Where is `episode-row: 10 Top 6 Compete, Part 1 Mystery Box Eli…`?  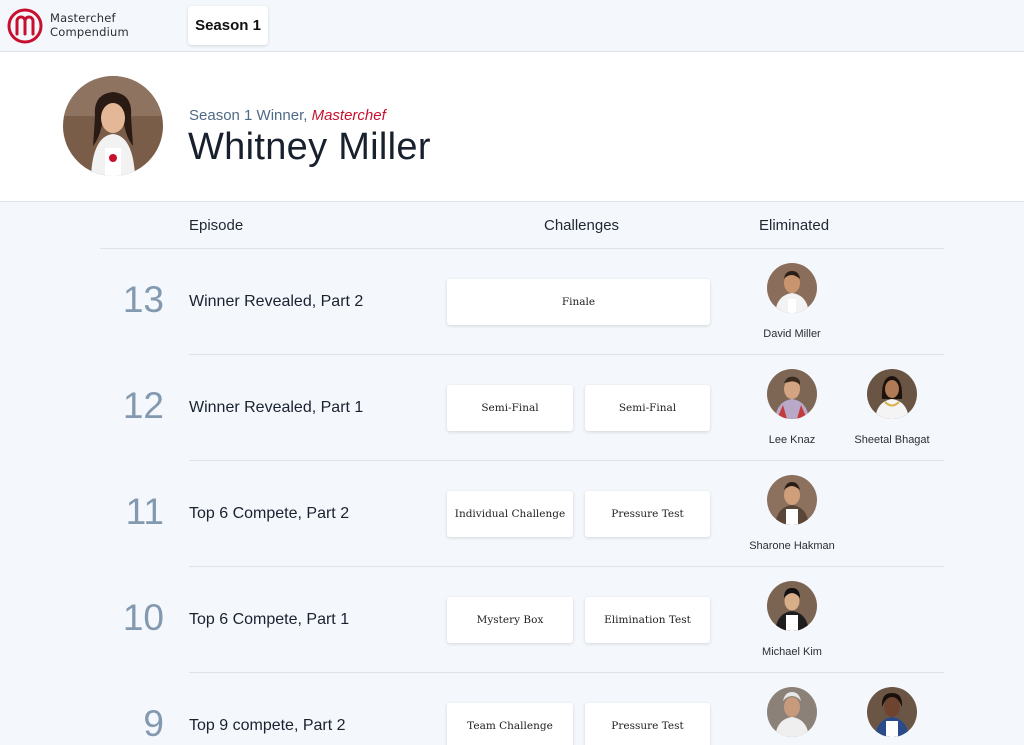 episode-row: 10 Top 6 Compete, Part 1 Mystery Box Eli… is located at coordinates (512, 620).